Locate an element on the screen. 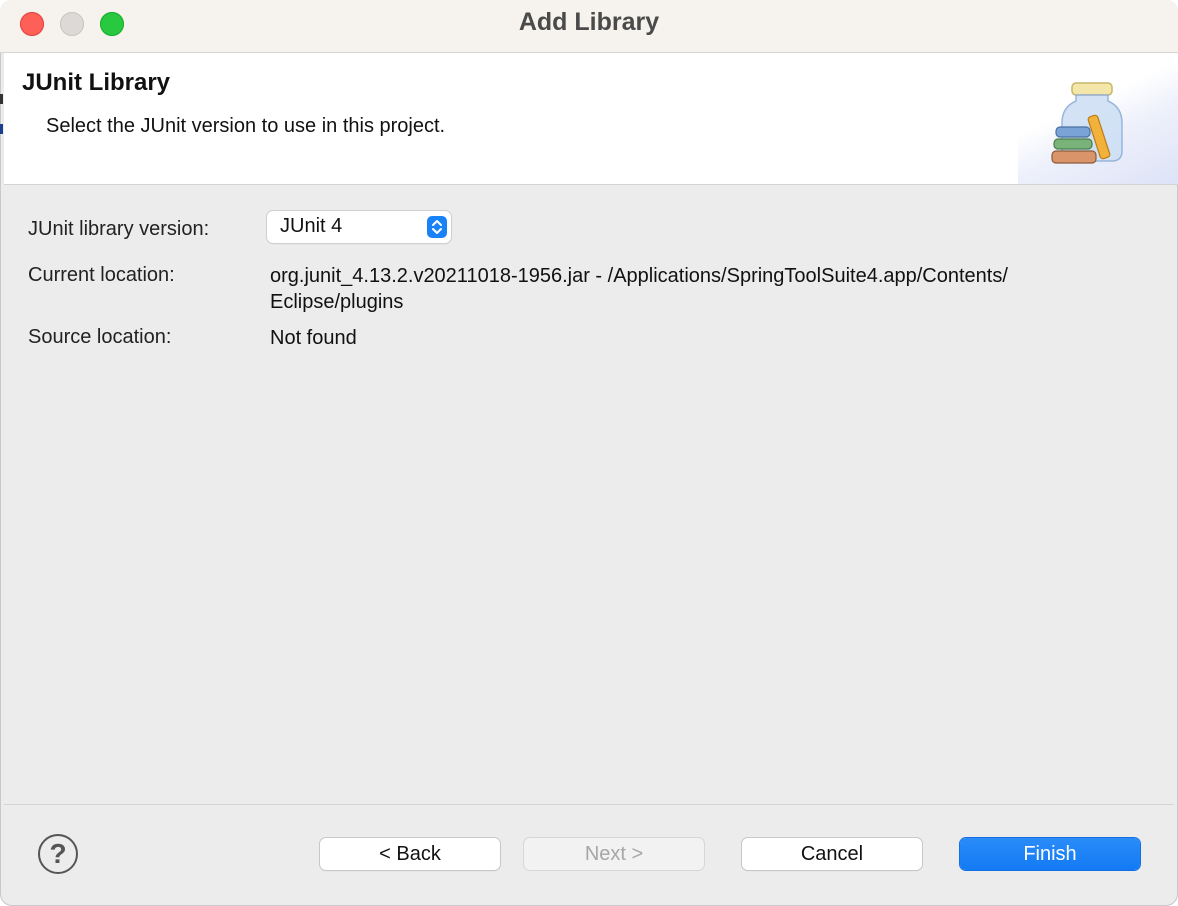 This screenshot has width=1178, height=906. source-location-value: Not found is located at coordinates (313, 338).